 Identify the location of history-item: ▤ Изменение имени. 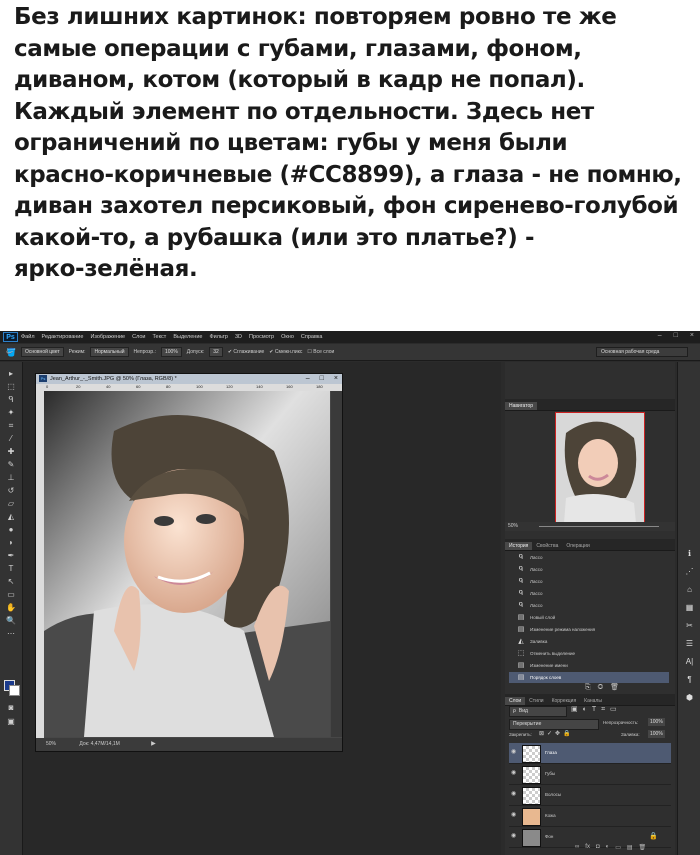
(589, 665).